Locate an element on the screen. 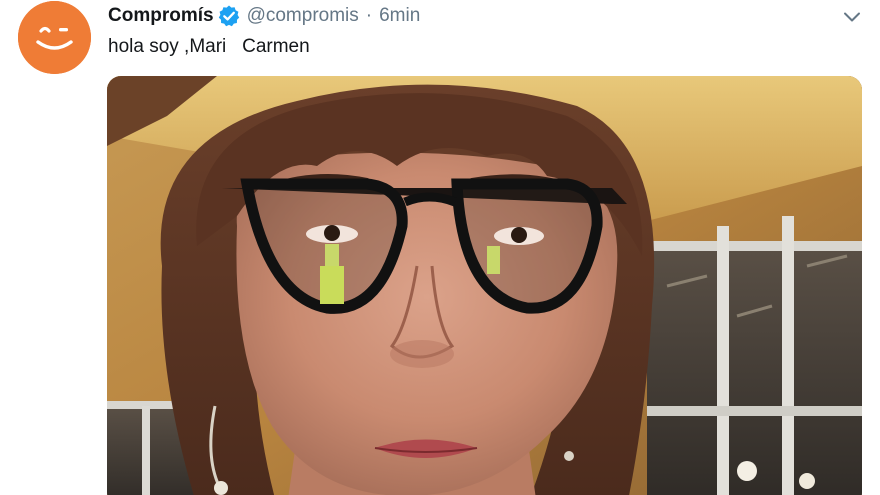  tweet-header: Compromís @compromis · 6min is located at coordinates (264, 16).